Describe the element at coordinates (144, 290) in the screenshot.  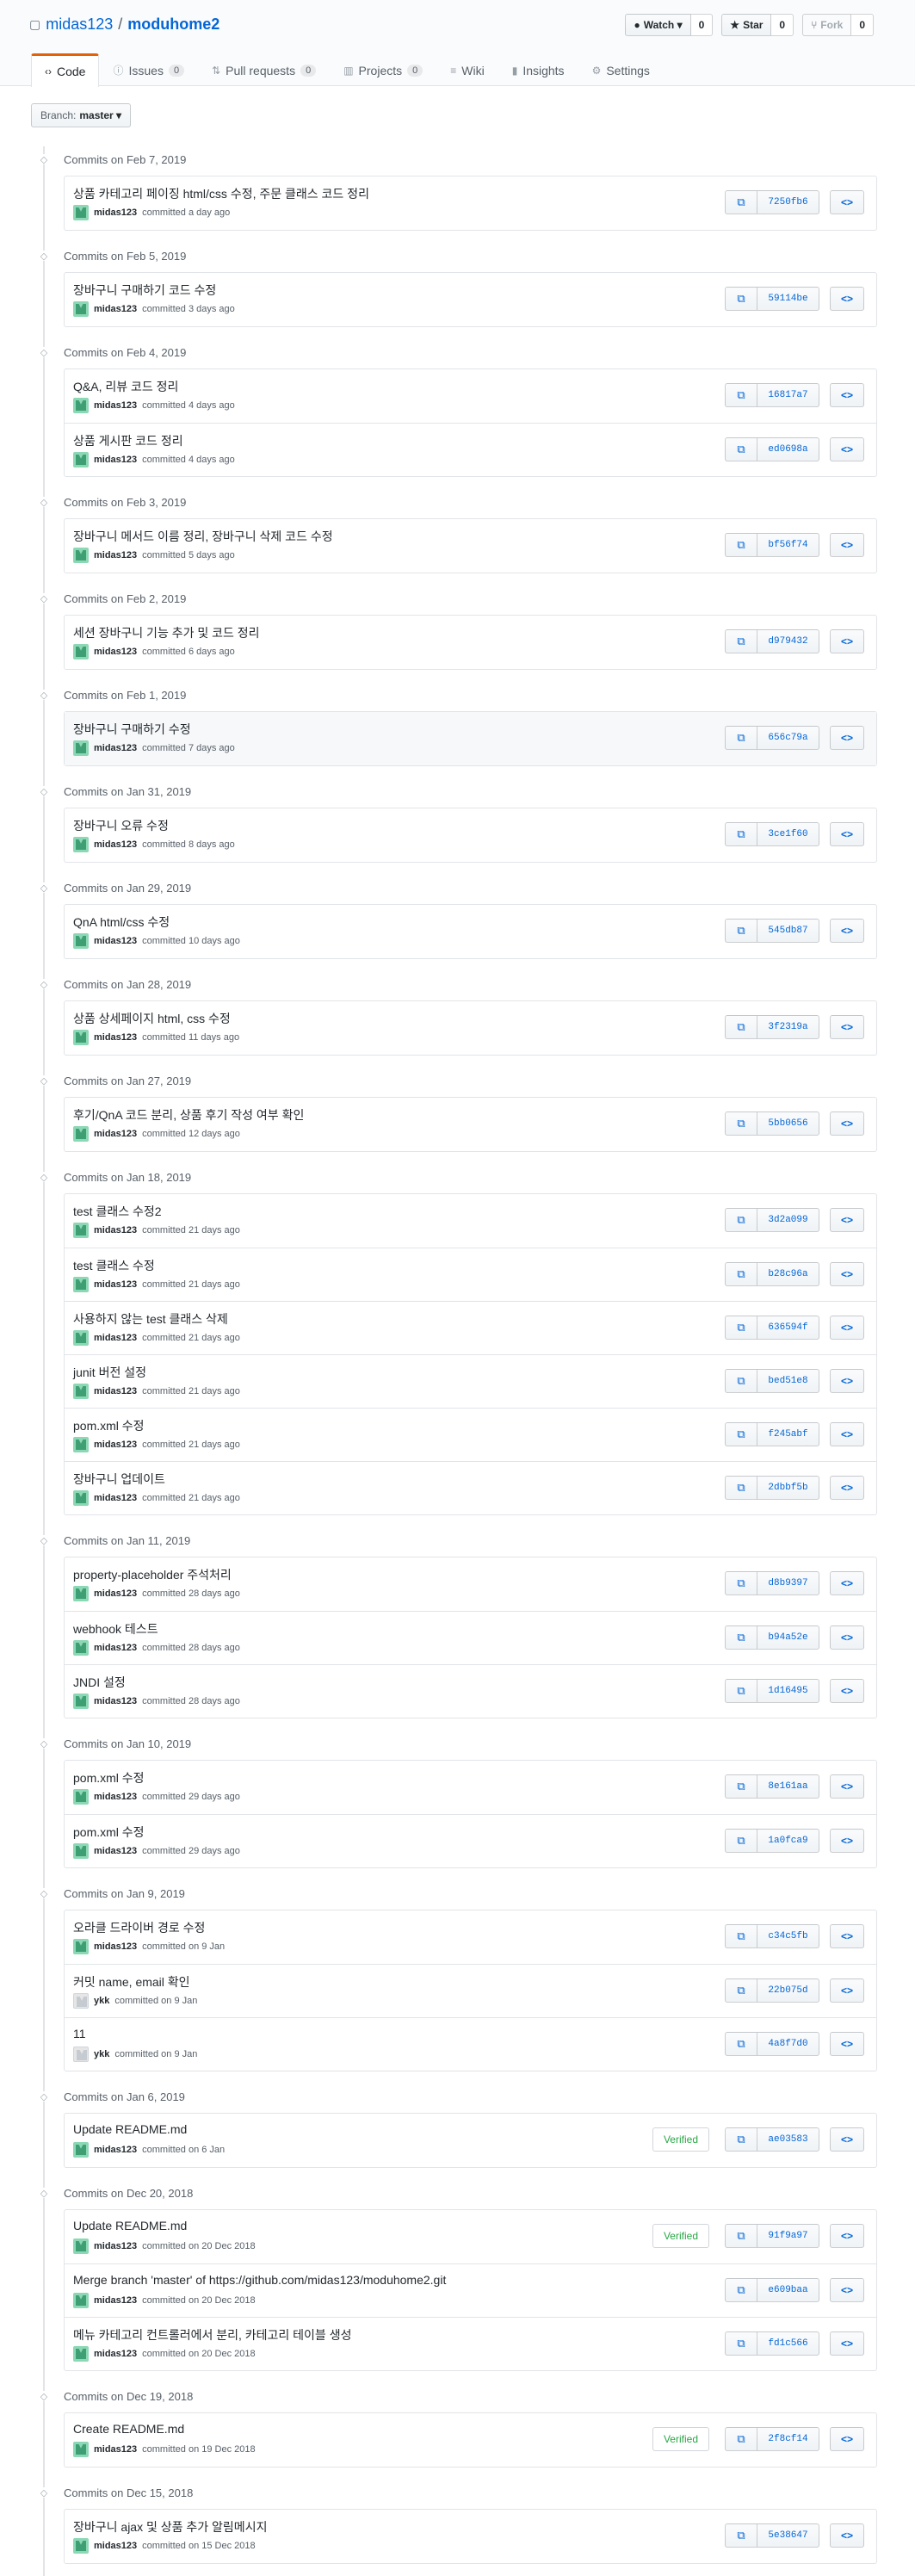
I see `commit-title-link: 장바구니 구매하기 코드 수정` at that location.